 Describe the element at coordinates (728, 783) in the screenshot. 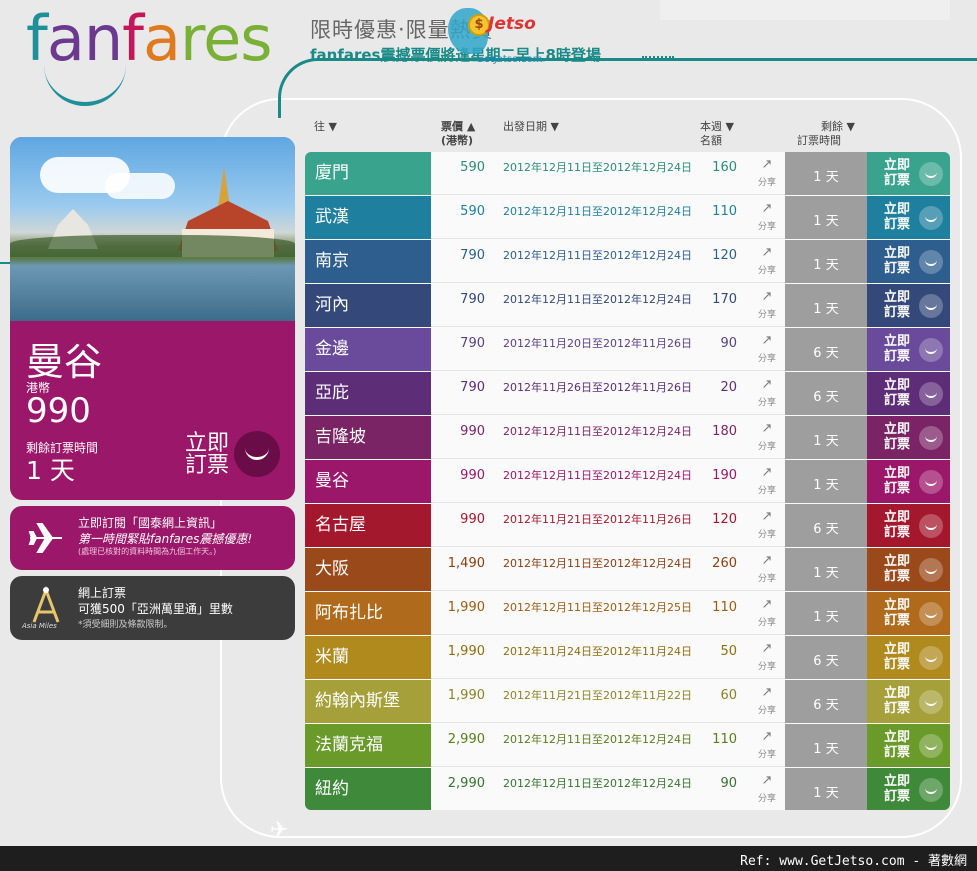

I see `seats-cell: 90` at that location.